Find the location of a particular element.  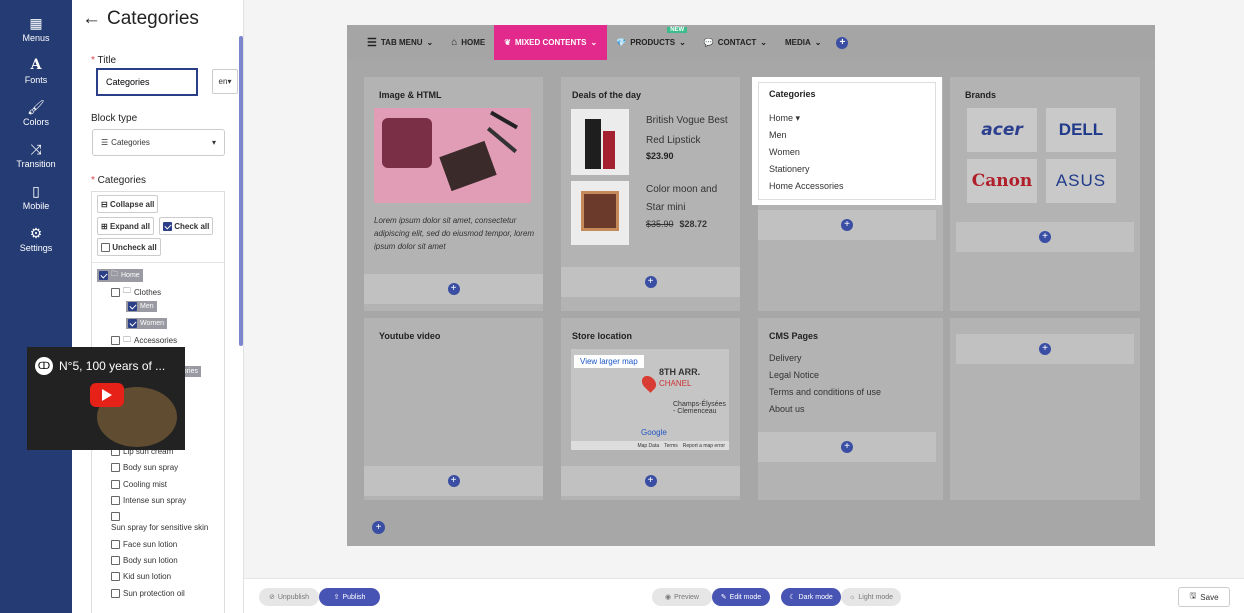

back-button: ← Categories is located at coordinates (140, 19).